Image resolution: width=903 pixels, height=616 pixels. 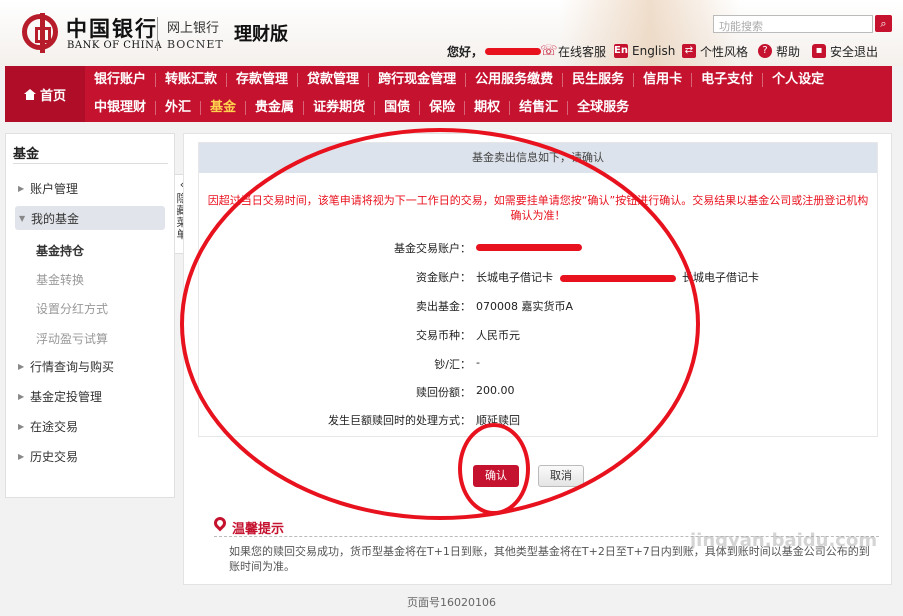 I want to click on sidebar-sub-pnl-calculator: 浮动盈亏试算, so click(x=72, y=338).